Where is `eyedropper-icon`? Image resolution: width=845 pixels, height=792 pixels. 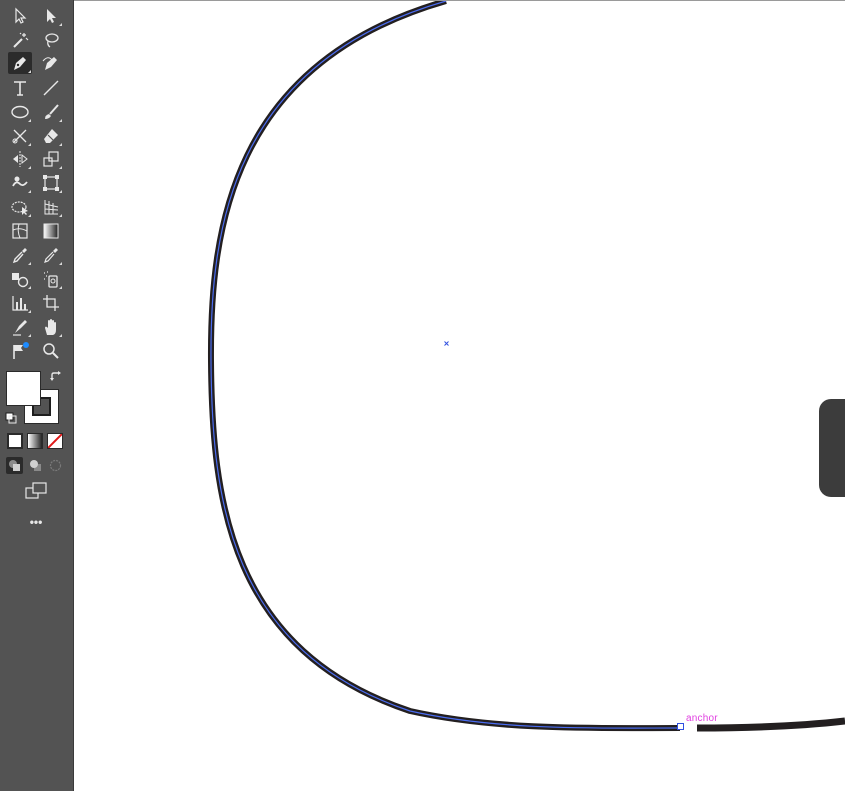
eyedropper-icon is located at coordinates (19, 256).